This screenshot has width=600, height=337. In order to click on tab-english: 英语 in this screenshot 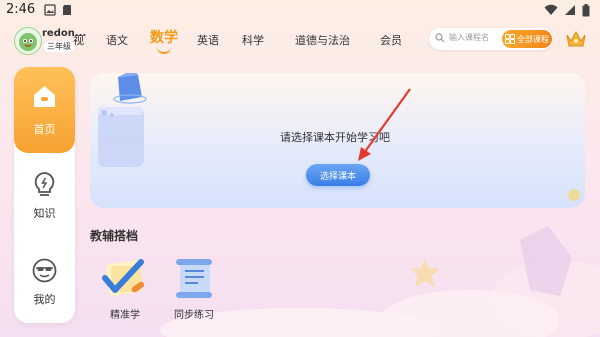, I will do `click(208, 40)`.